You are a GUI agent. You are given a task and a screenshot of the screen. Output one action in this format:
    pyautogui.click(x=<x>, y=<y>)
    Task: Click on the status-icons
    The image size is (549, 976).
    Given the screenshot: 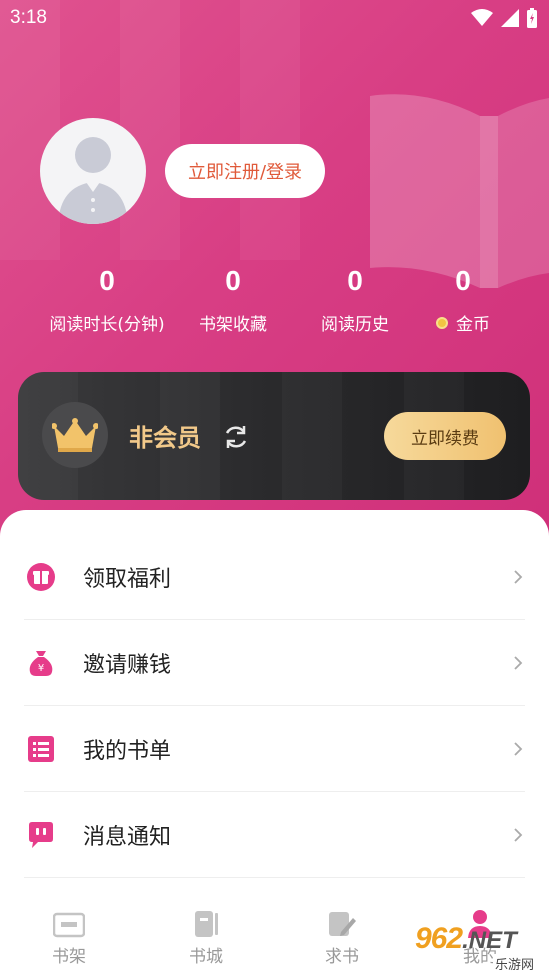 What is the action you would take?
    pyautogui.click(x=504, y=18)
    